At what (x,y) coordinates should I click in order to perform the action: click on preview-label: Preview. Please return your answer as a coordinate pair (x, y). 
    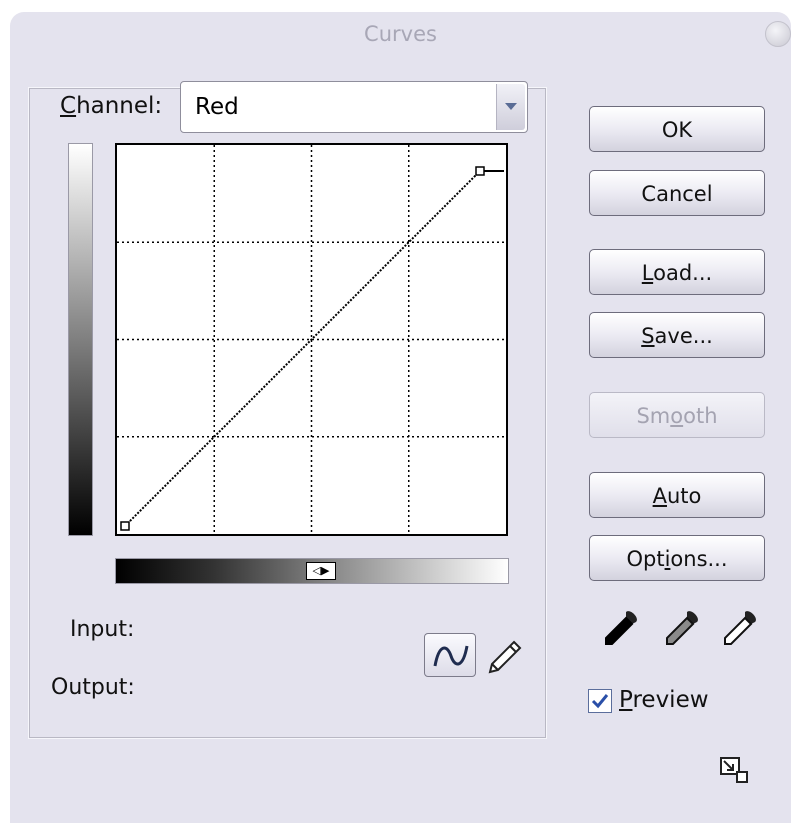
    Looking at the image, I should click on (664, 700).